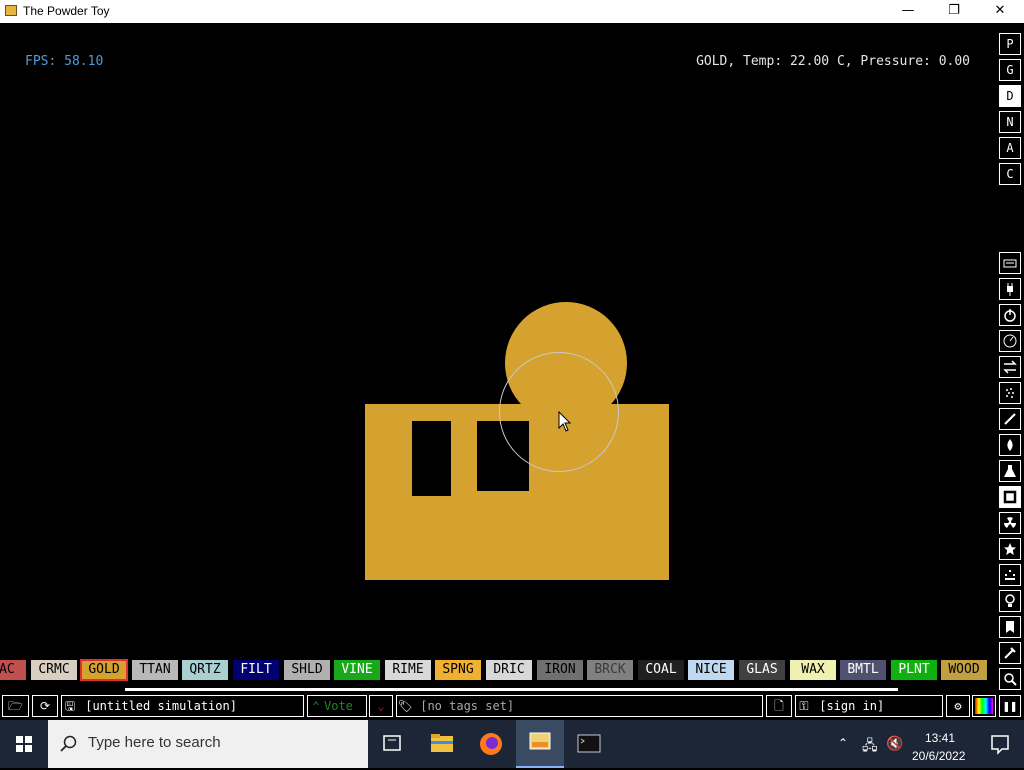 This screenshot has height=770, width=1024. What do you see at coordinates (357, 670) in the screenshot?
I see `element-button-vine: VINE` at bounding box center [357, 670].